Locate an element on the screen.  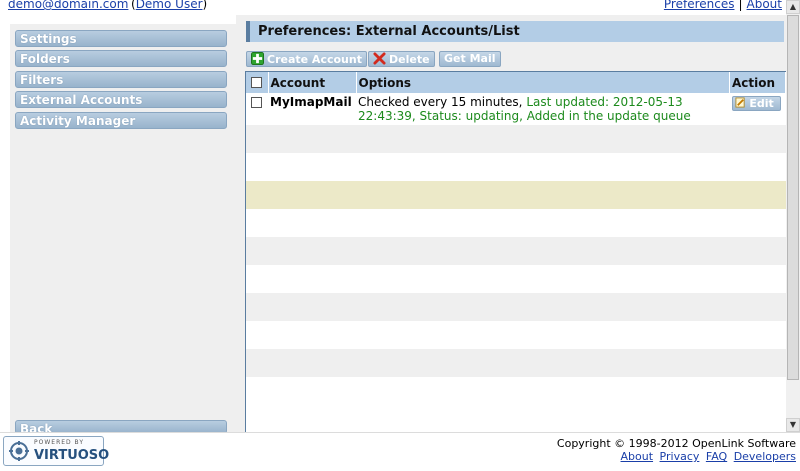
delete-button: Delete is located at coordinates (401, 59).